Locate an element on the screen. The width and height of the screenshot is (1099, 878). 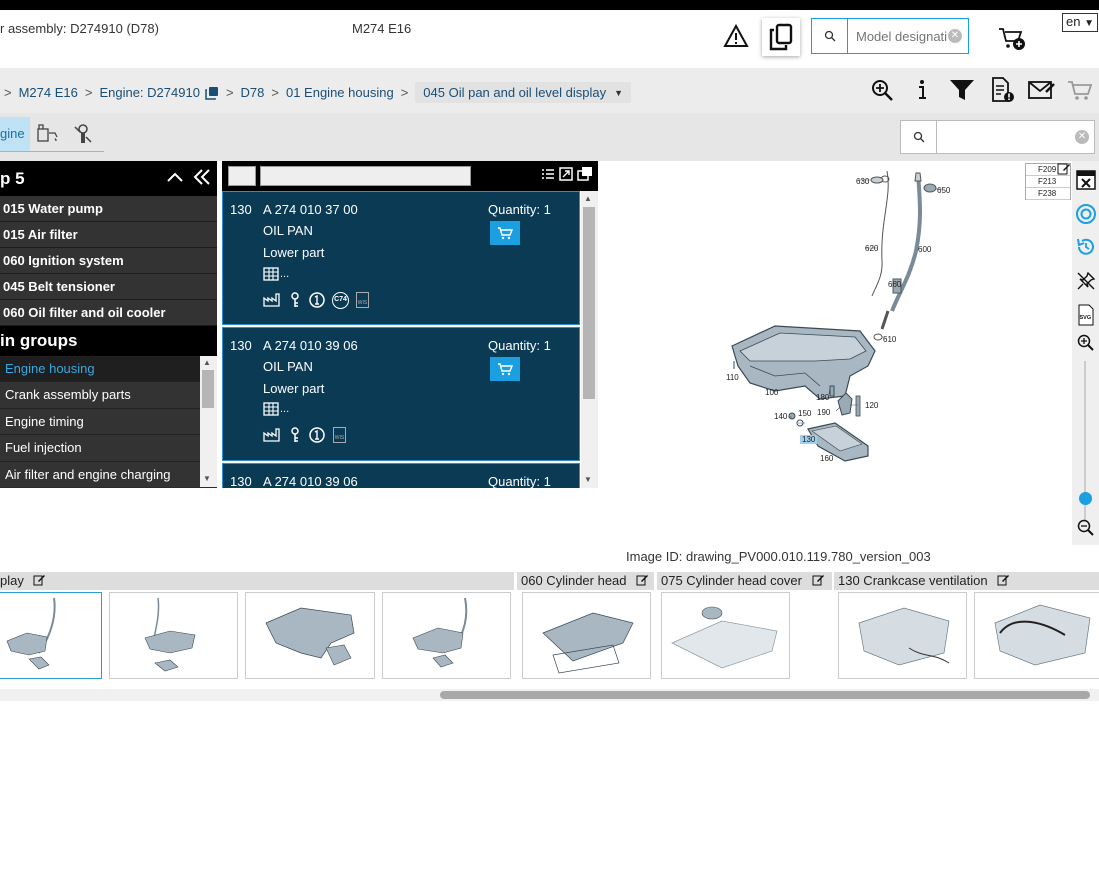
collapse-panel-icon is located at coordinates (202, 179).